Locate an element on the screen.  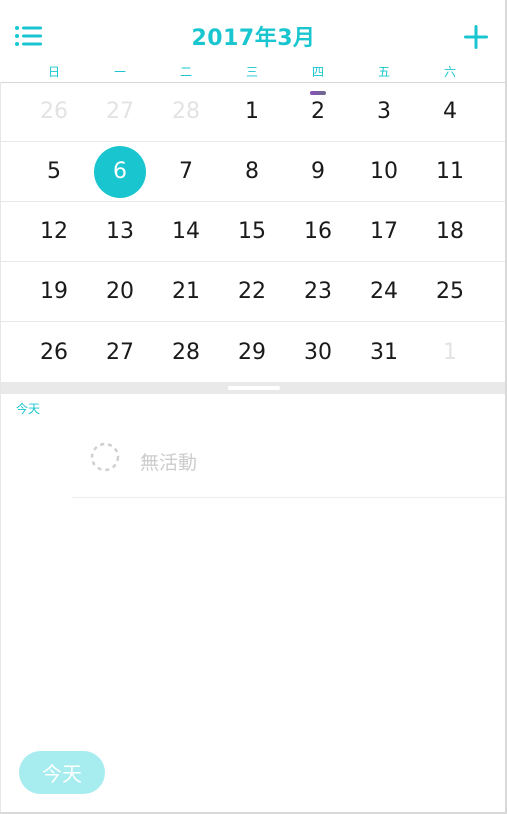
day-number: 30 is located at coordinates (318, 352).